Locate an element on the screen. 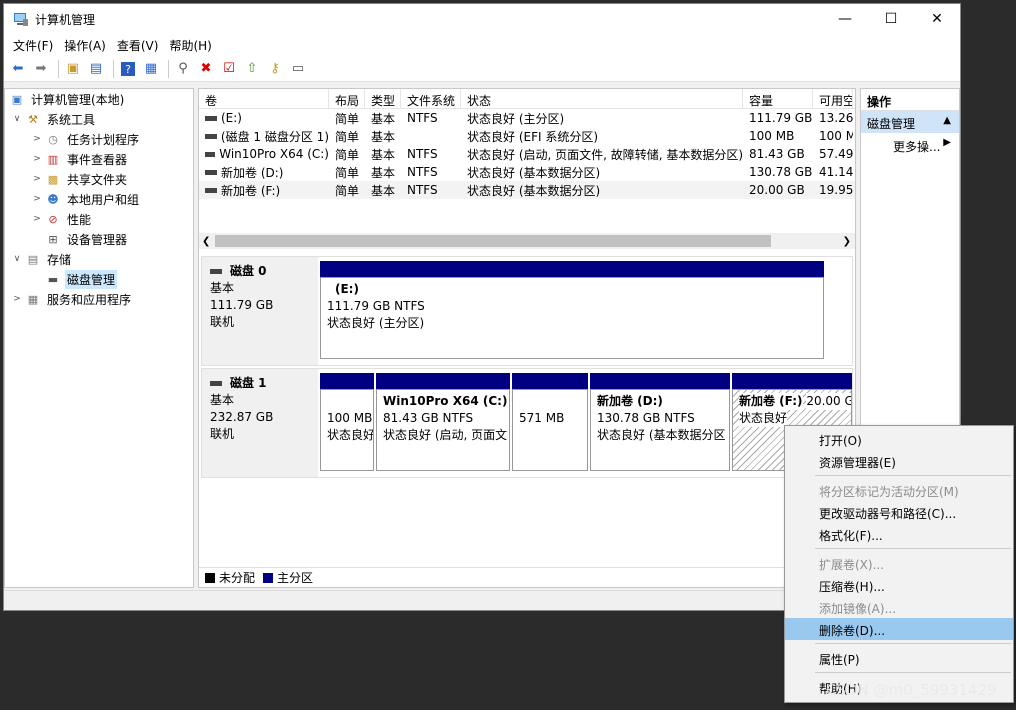  menu-action: 操作(A) is located at coordinates (85, 45).